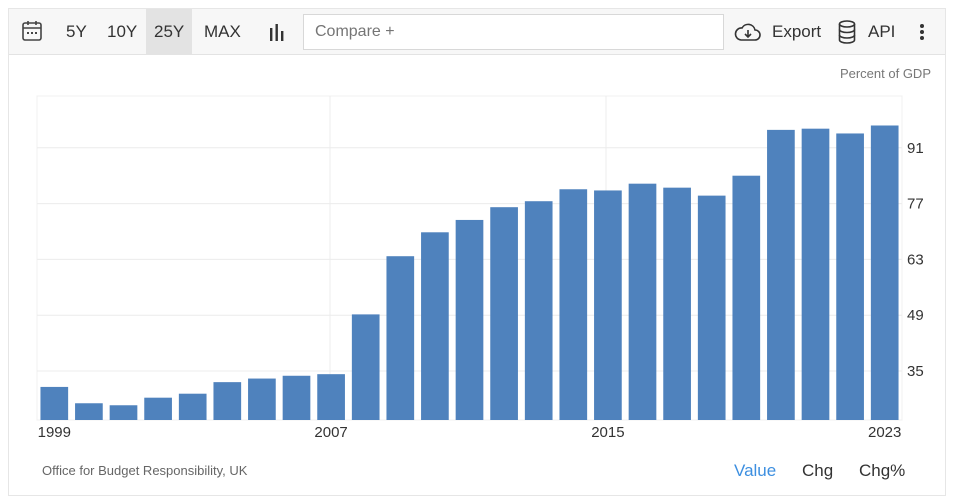 This screenshot has height=500, width=955. Describe the element at coordinates (817, 471) in the screenshot. I see `tab-chg: Chg` at that location.